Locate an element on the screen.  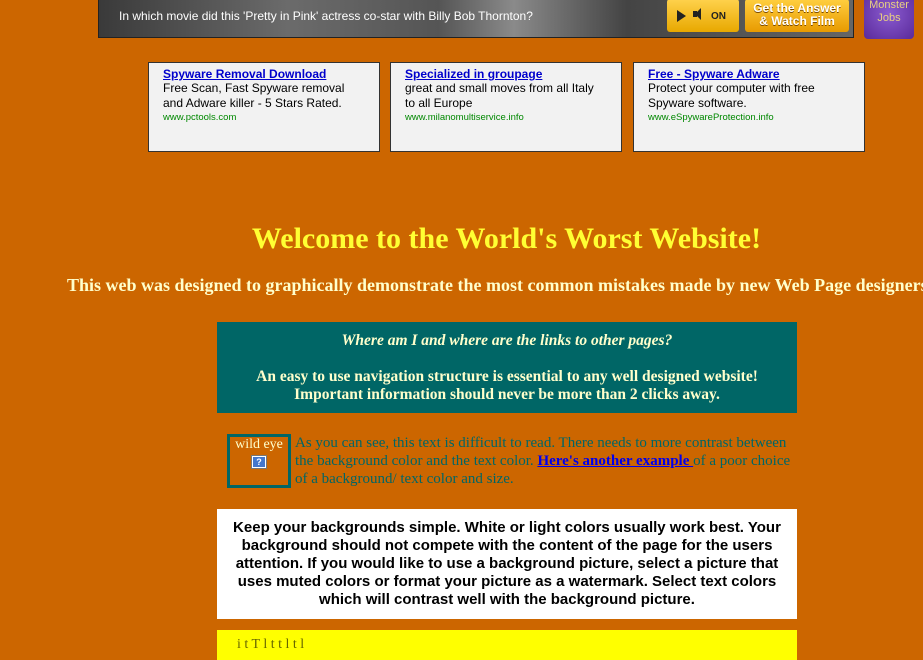
wild-eye-broken-image: wild eye ? is located at coordinates (259, 461).